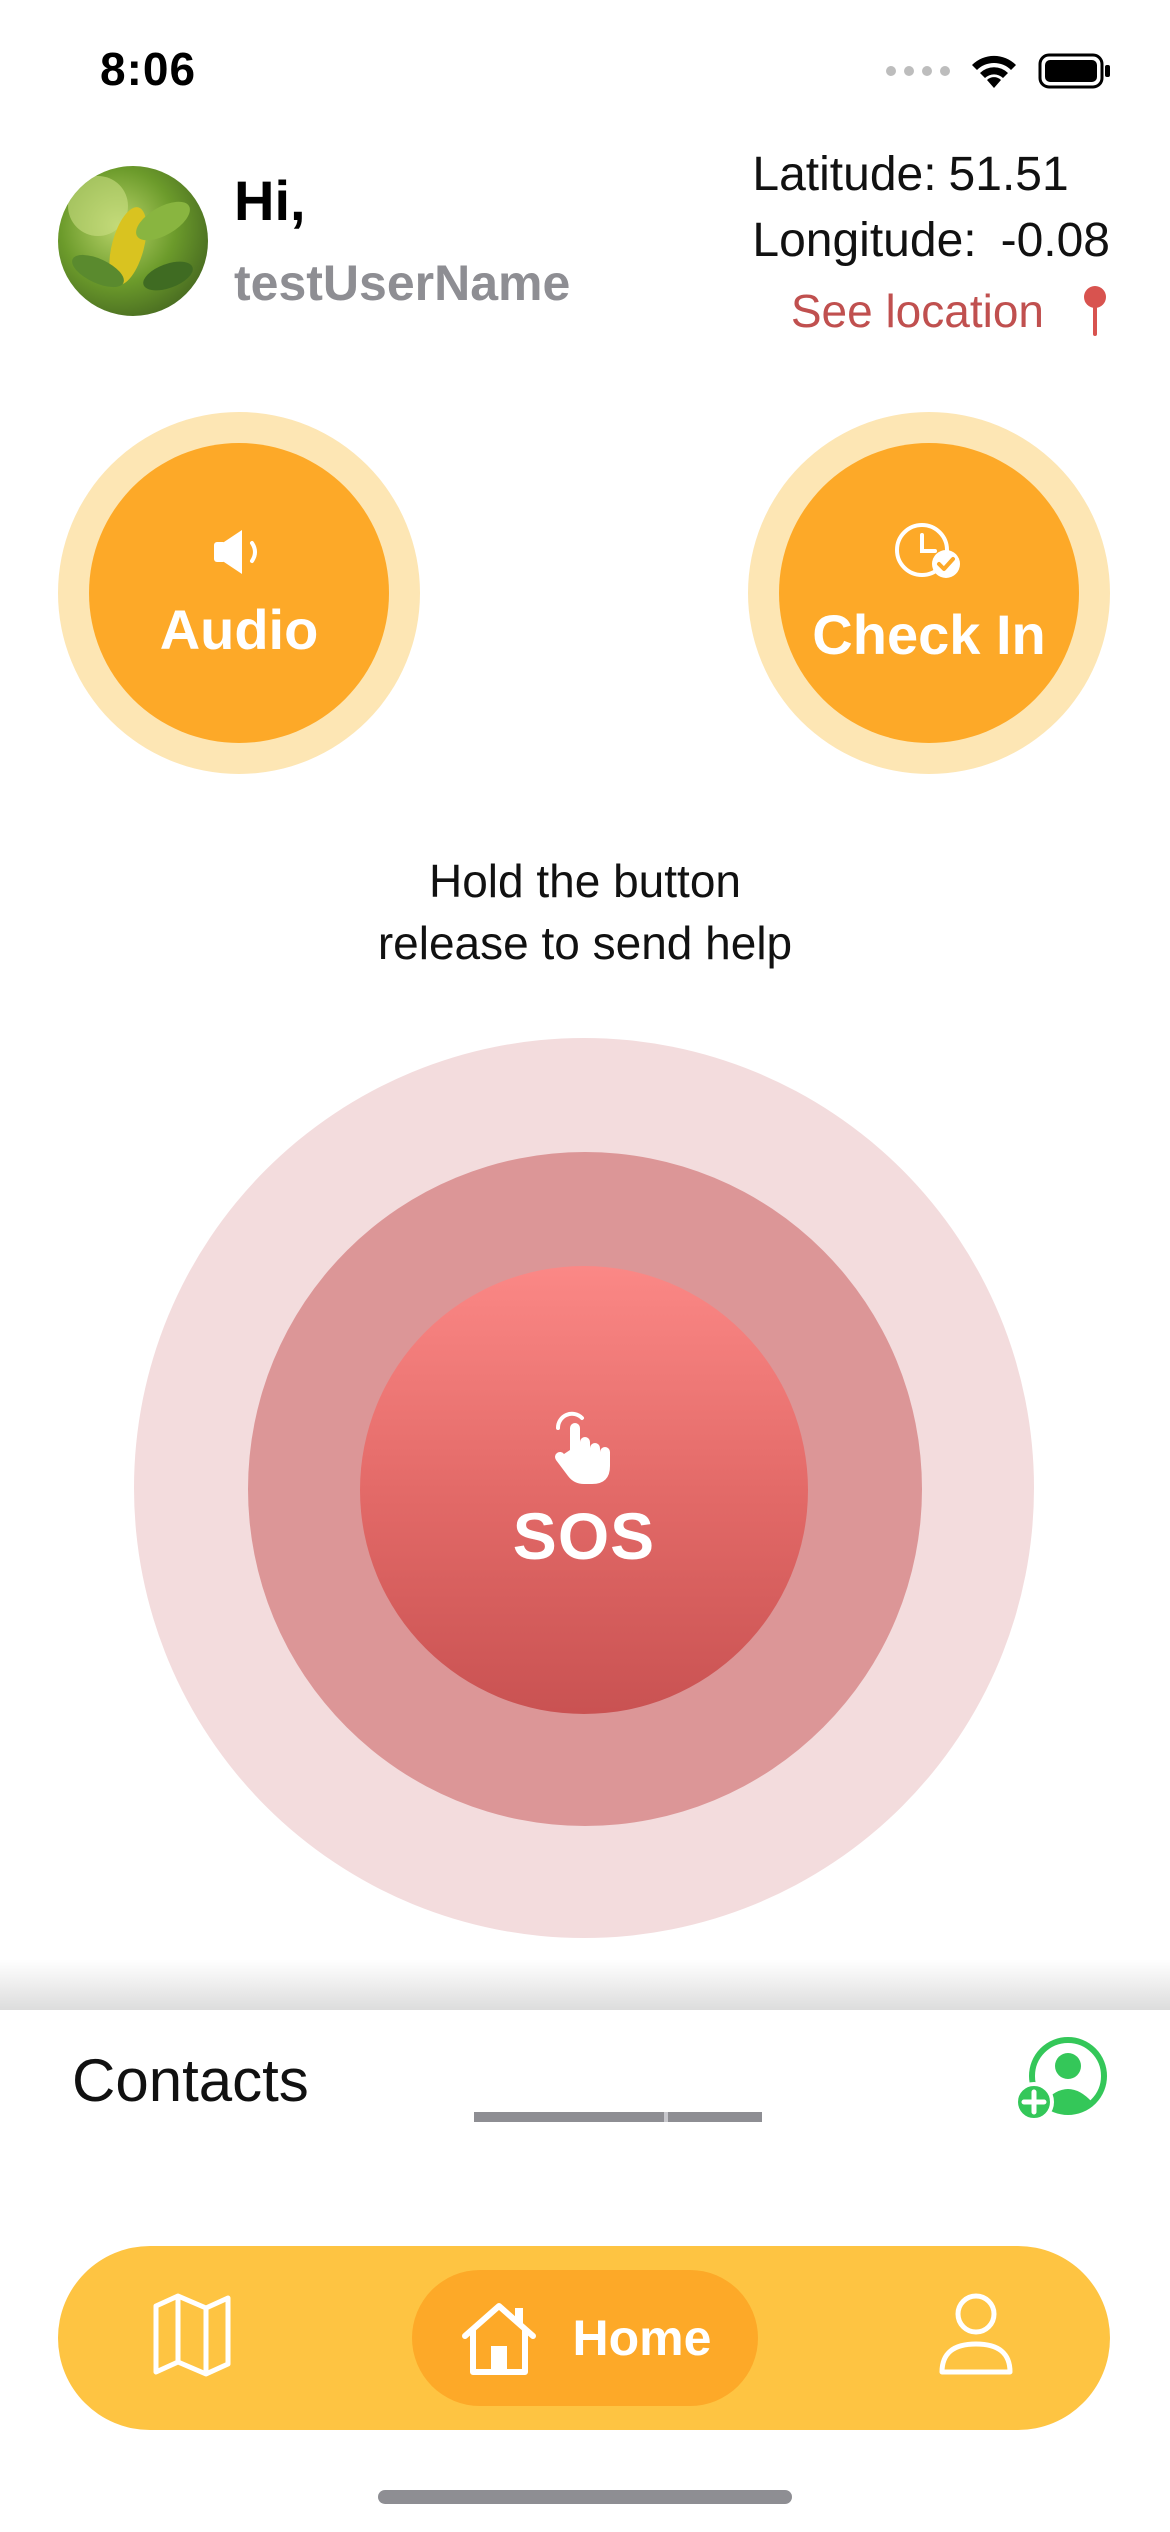 The image size is (1170, 2532). I want to click on avatar, so click(133, 241).